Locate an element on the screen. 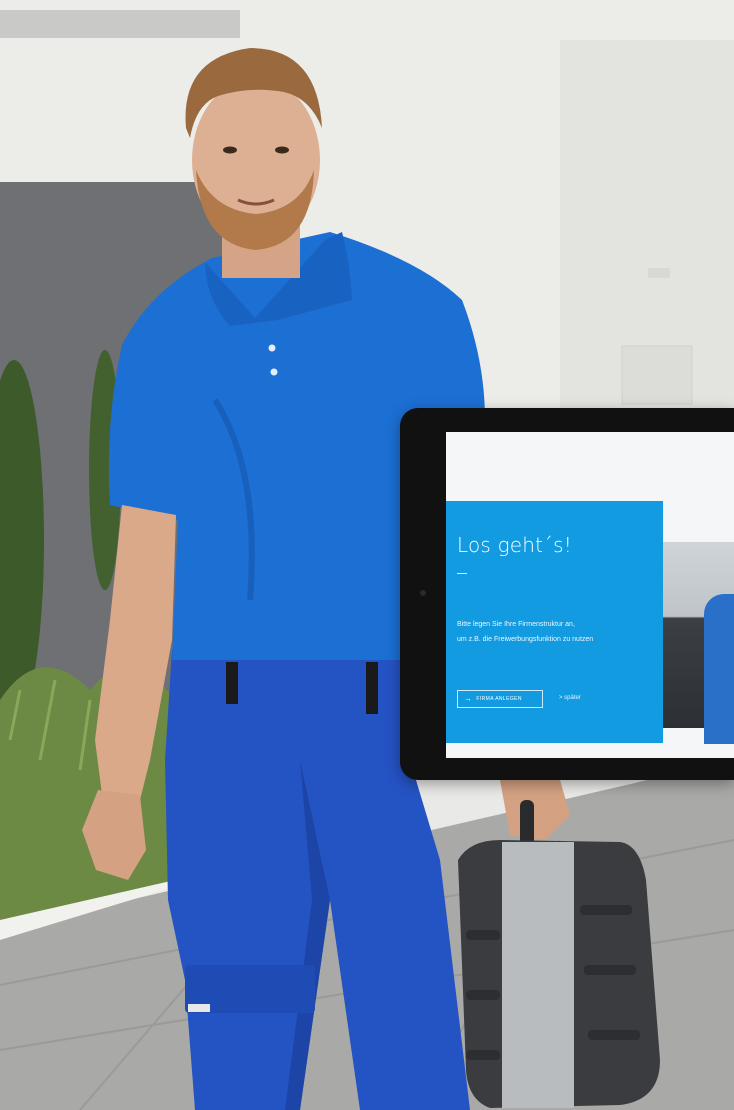 The width and height of the screenshot is (734, 1110). arrow-right-icon: → is located at coordinates (468, 698).